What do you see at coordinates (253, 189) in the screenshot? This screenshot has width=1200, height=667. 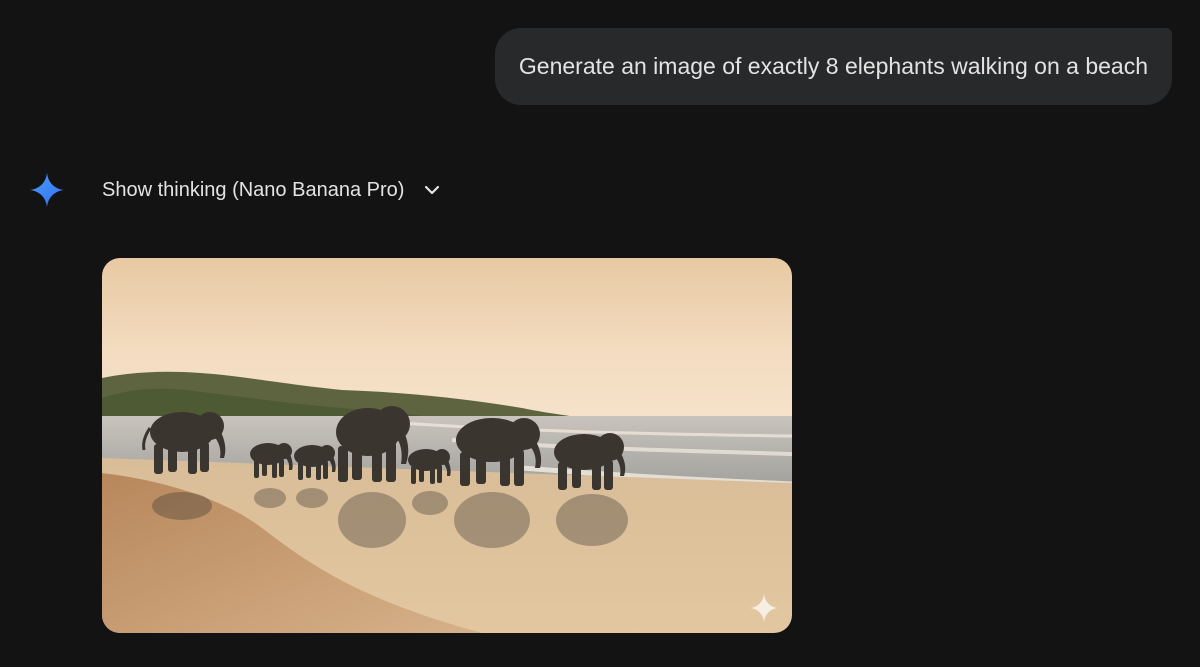 I see `show-thinking-label: Show thinking (Nano Banana Pro)` at bounding box center [253, 189].